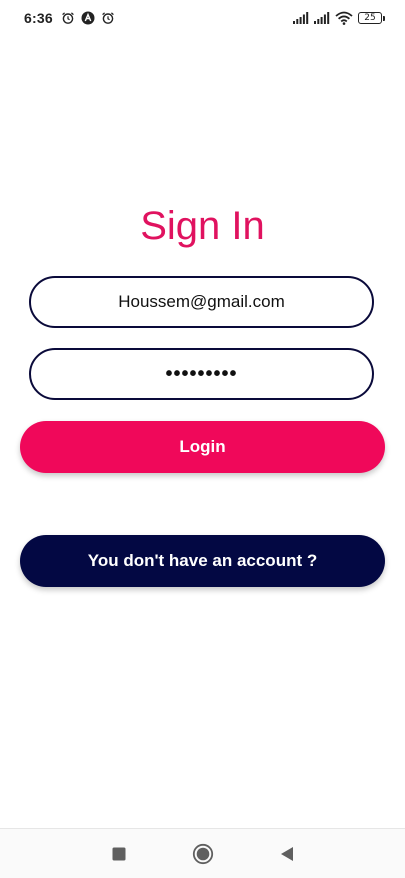  What do you see at coordinates (88, 18) in the screenshot?
I see `app-notification-icon` at bounding box center [88, 18].